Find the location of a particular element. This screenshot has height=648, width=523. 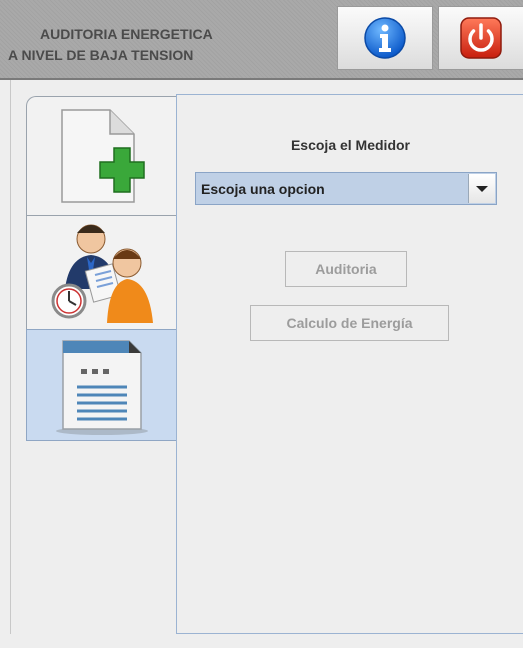

title-line-1: AUDITORIA ENERGETICA is located at coordinates (126, 34).